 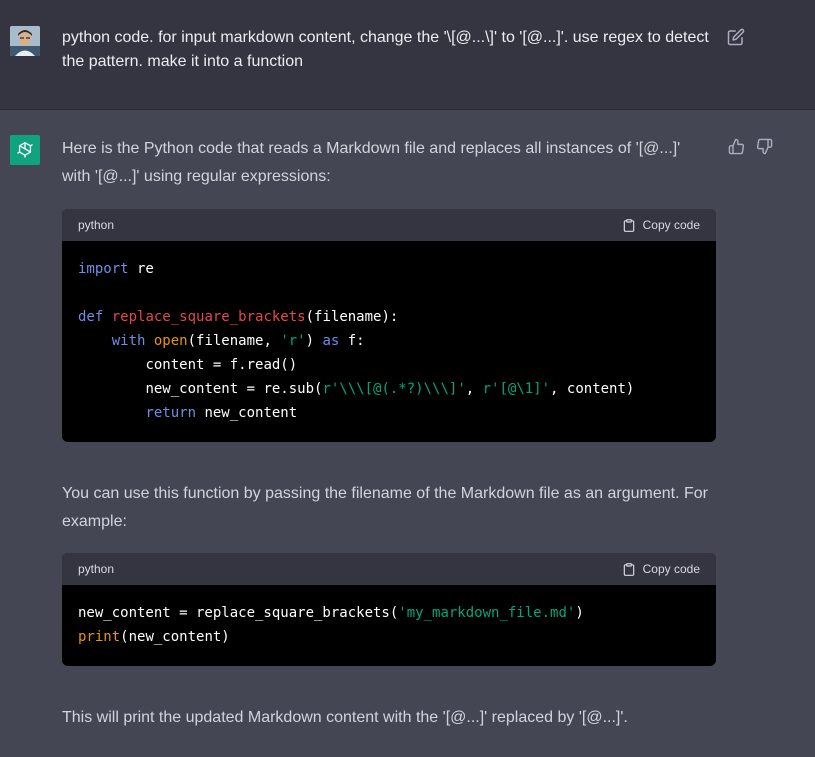 I want to click on code-token: as, so click(x=331, y=341).